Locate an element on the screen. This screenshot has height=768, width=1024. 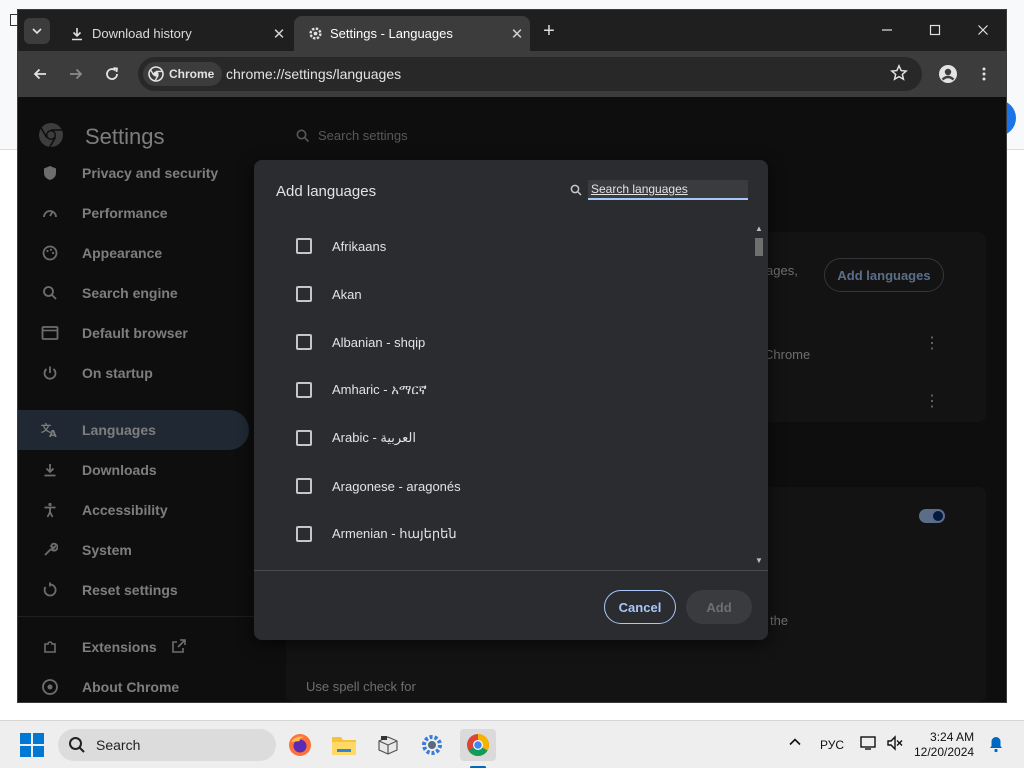
minimize-button is located at coordinates (887, 30).